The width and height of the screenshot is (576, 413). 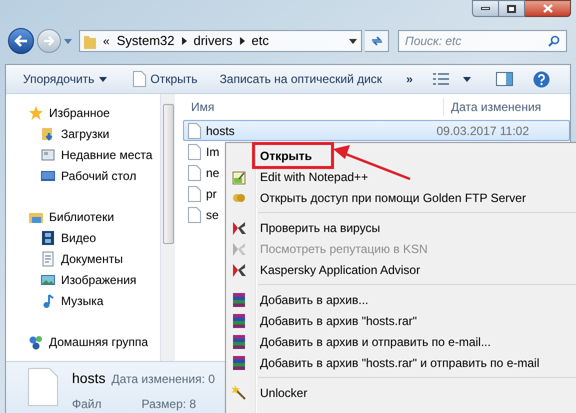 I want to click on file-name: Im, so click(x=213, y=152).